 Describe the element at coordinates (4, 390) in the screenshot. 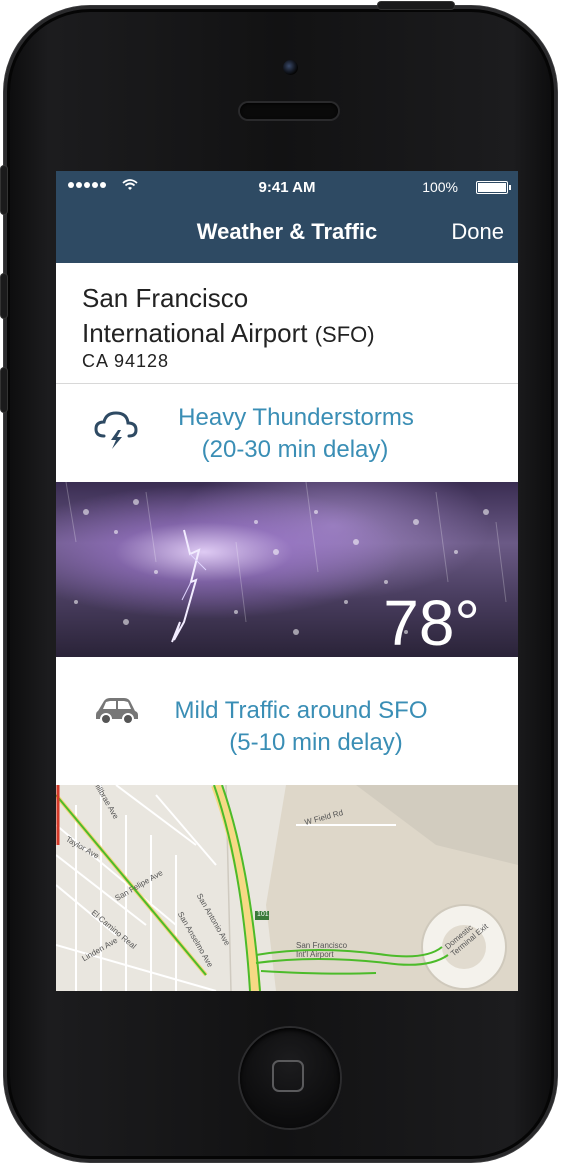

I see `volume-down-button` at that location.